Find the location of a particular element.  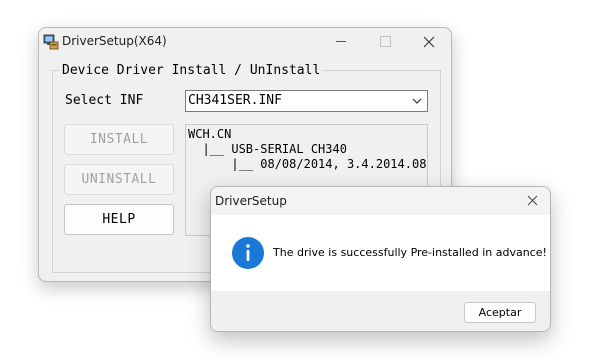

group-title: Device Driver Install / UnInstall is located at coordinates (191, 70).